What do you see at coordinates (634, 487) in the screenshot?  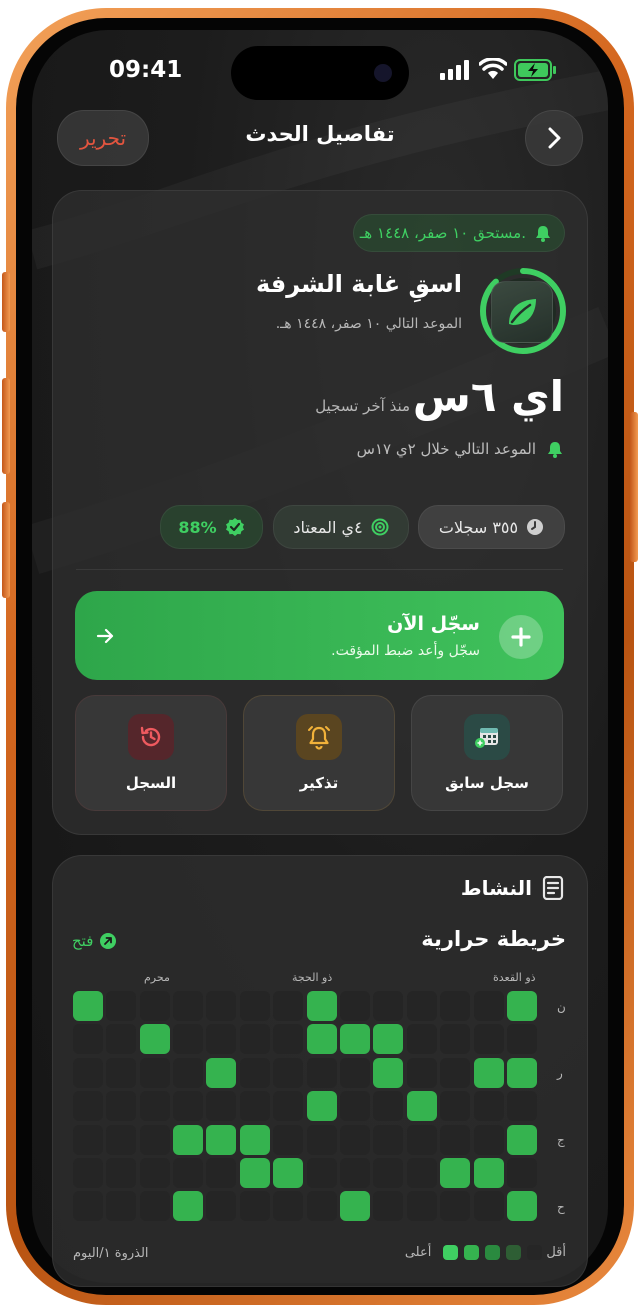 I see `power-button` at bounding box center [634, 487].